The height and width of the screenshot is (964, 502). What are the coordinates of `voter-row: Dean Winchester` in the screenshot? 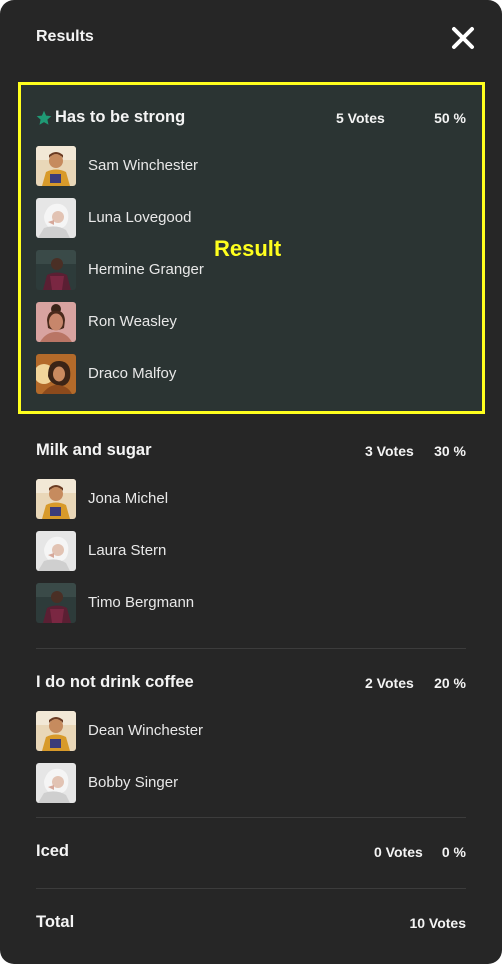 It's located at (186, 731).